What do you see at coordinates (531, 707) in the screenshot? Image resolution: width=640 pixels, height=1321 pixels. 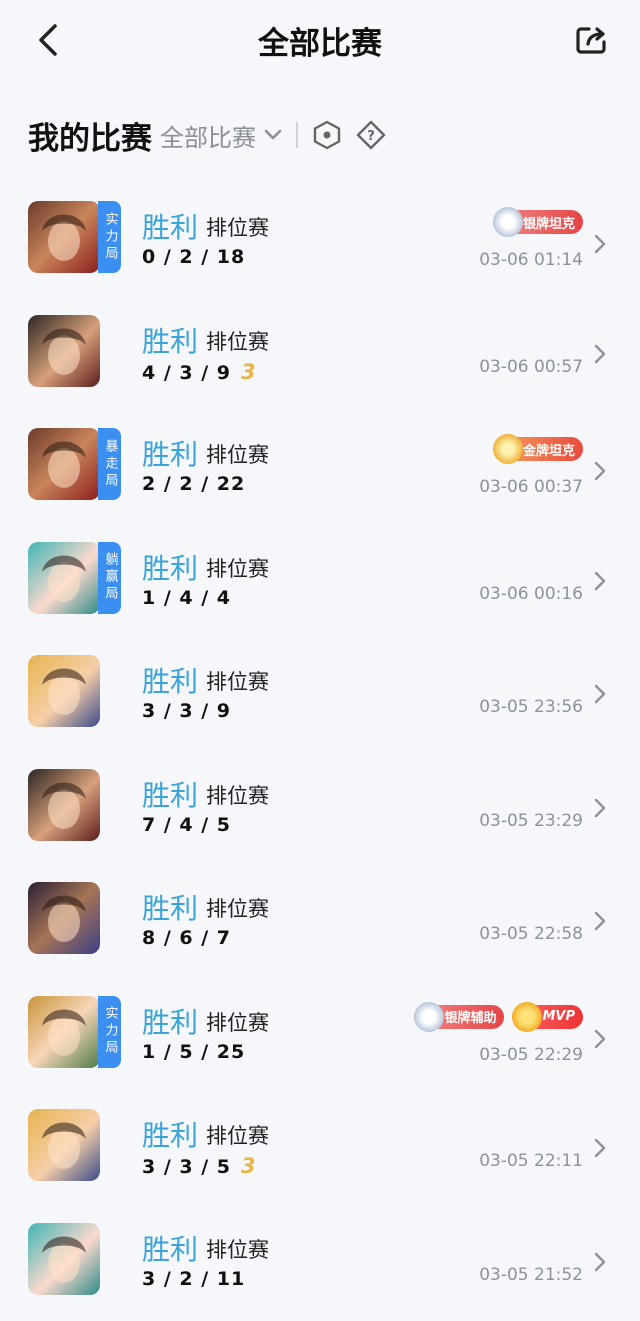 I see `match-time: 03-05 23:56` at bounding box center [531, 707].